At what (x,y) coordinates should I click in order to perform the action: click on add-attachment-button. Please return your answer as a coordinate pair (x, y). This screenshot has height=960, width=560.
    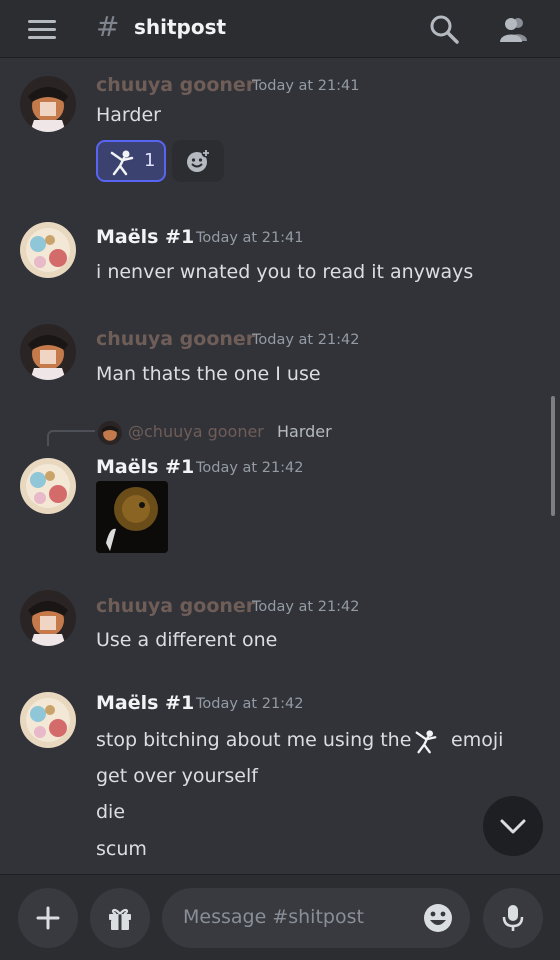
    Looking at the image, I should click on (48, 918).